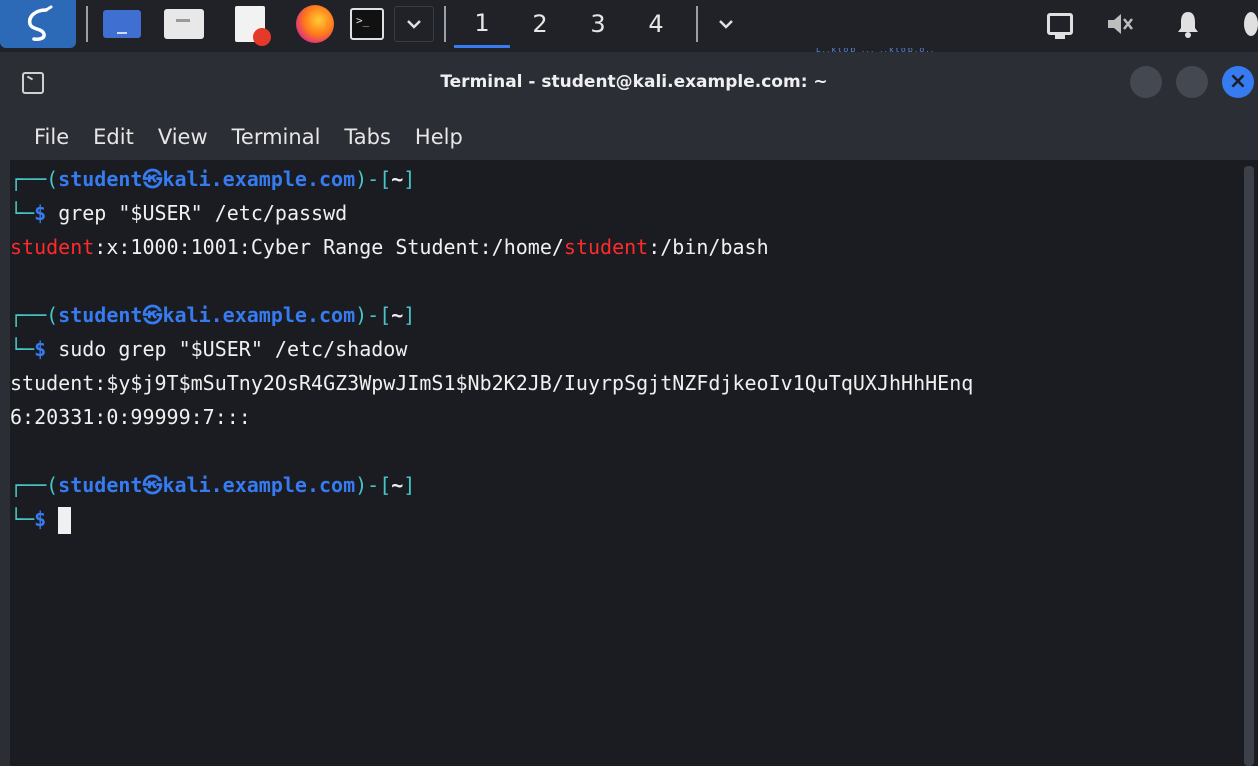  I want to click on menu-edit: Edit, so click(113, 137).